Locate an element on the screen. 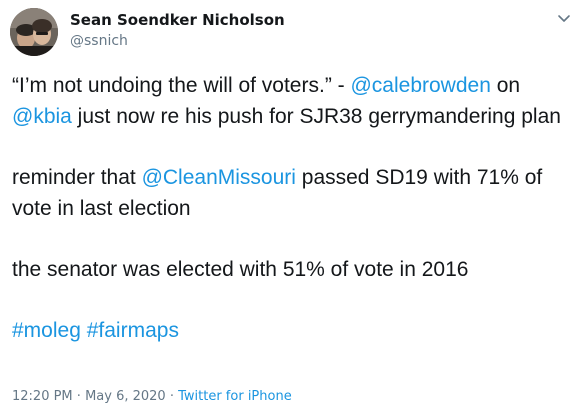 The width and height of the screenshot is (586, 413). hashtag-link: #fairmaps is located at coordinates (133, 330).